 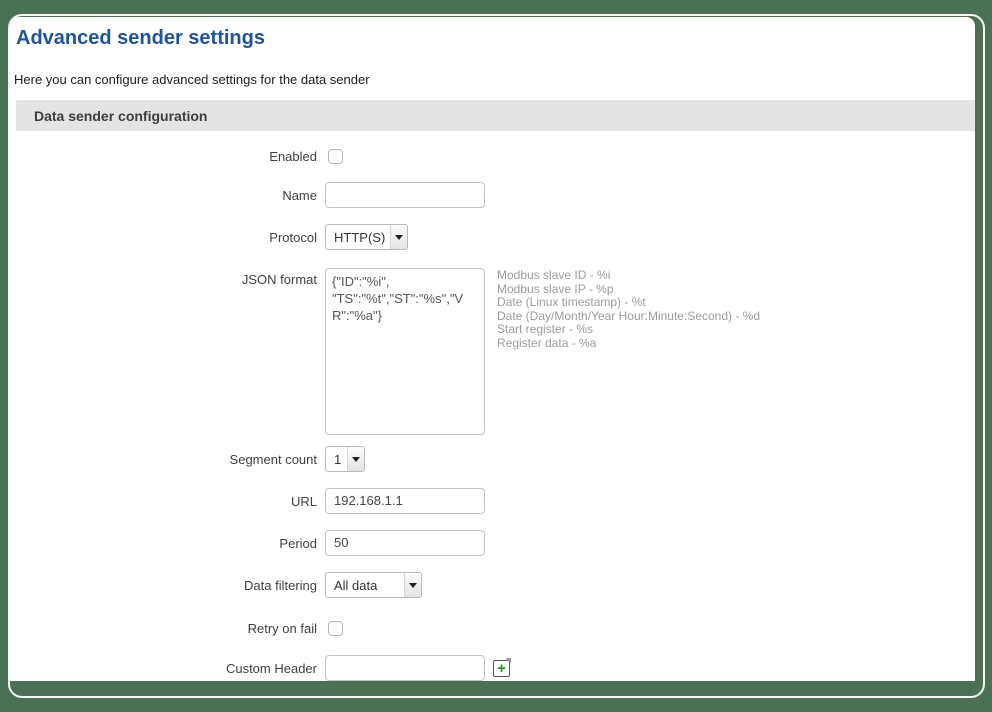 I want to click on hint-register-data: Register data - %a, so click(x=547, y=342).